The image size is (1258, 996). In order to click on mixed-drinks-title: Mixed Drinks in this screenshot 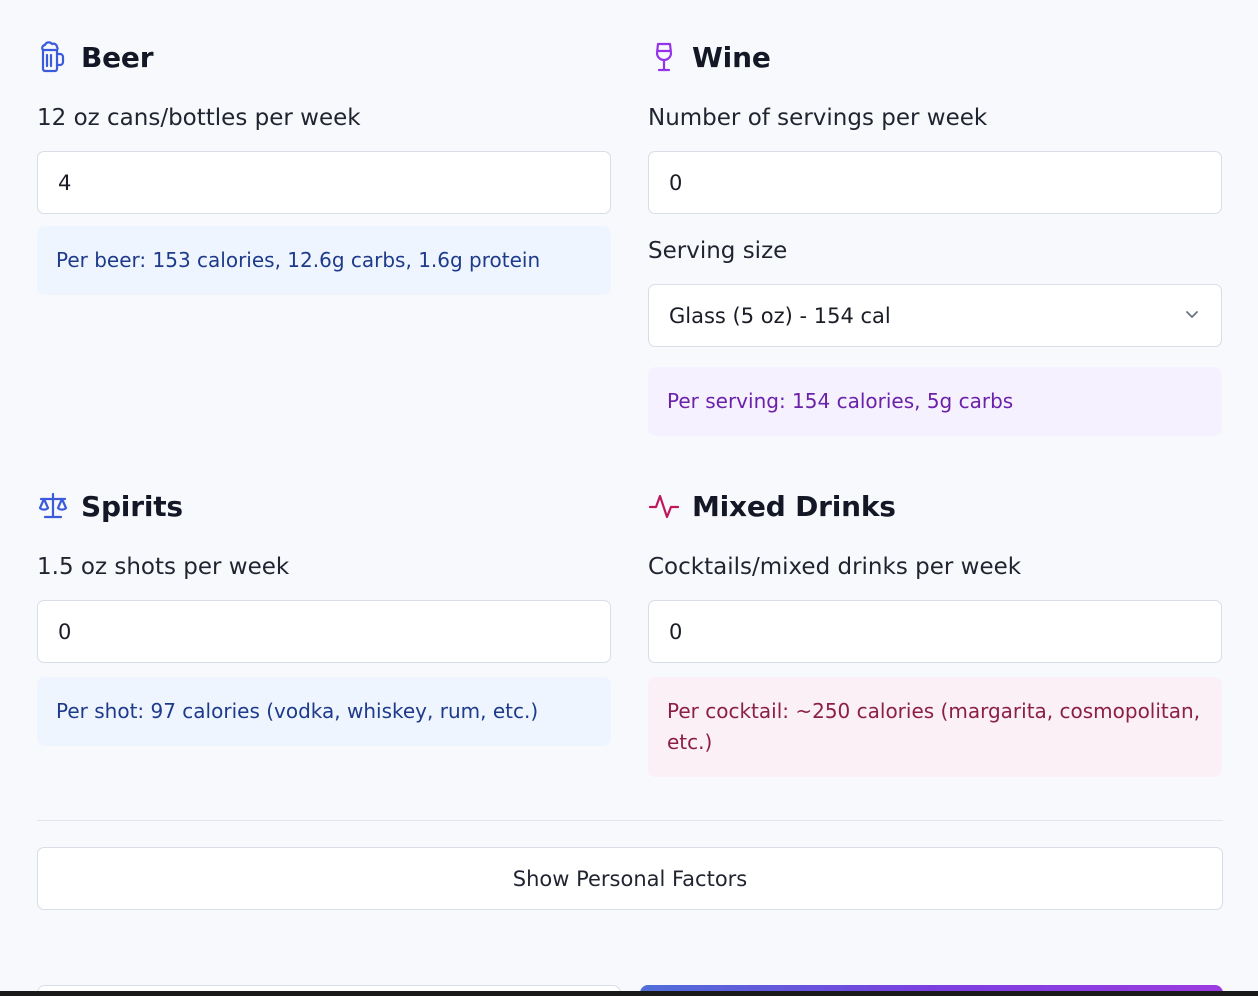, I will do `click(794, 506)`.